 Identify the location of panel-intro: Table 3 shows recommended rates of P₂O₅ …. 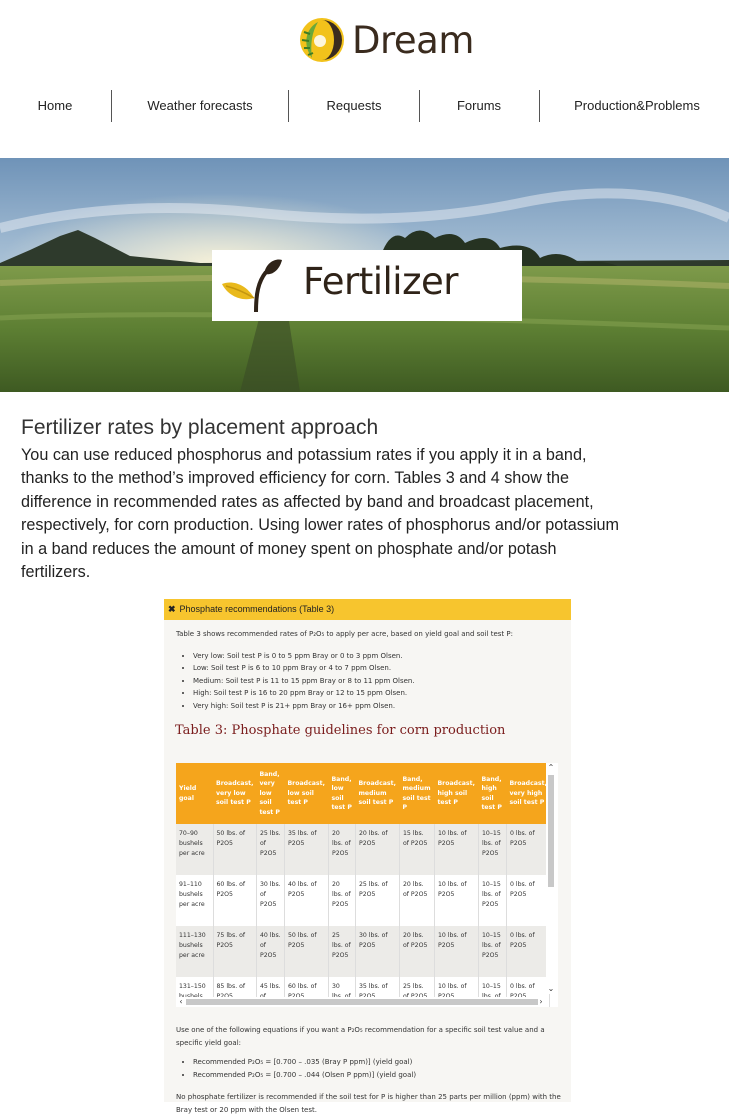
(344, 634).